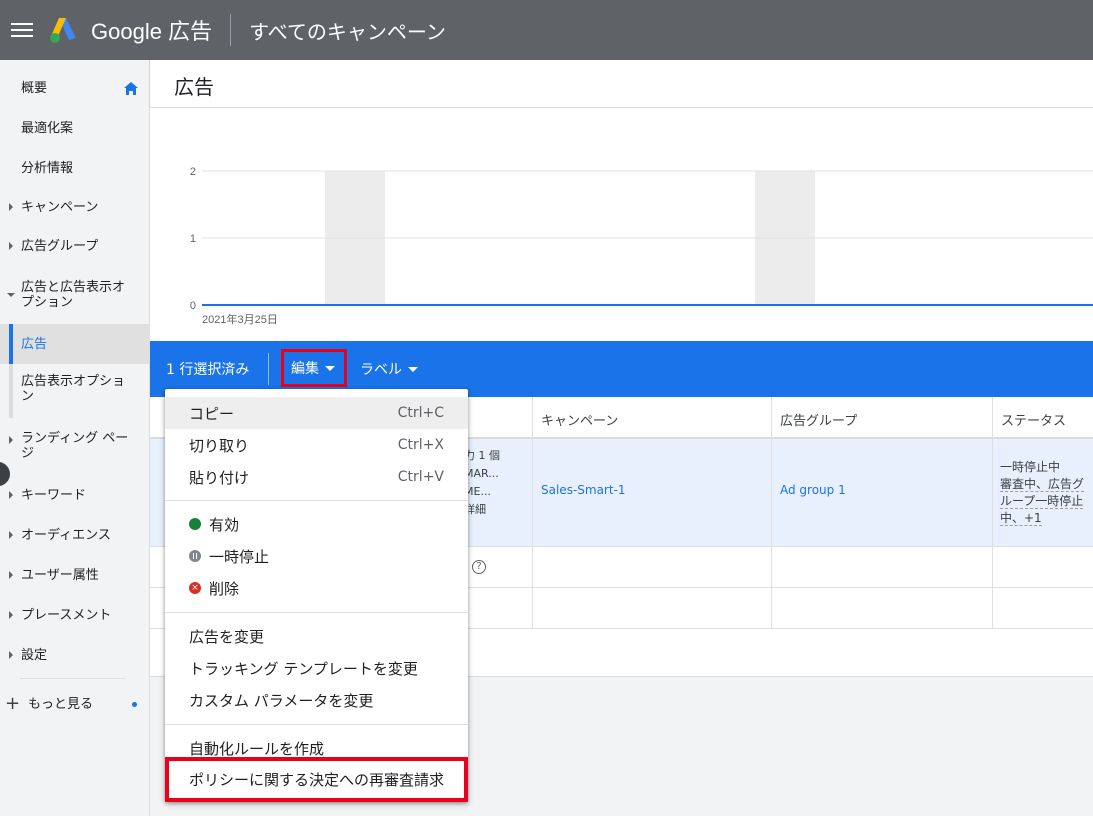 The image size is (1093, 816). Describe the element at coordinates (316, 556) in the screenshot. I see `menu-item-pause: 一時停止` at that location.